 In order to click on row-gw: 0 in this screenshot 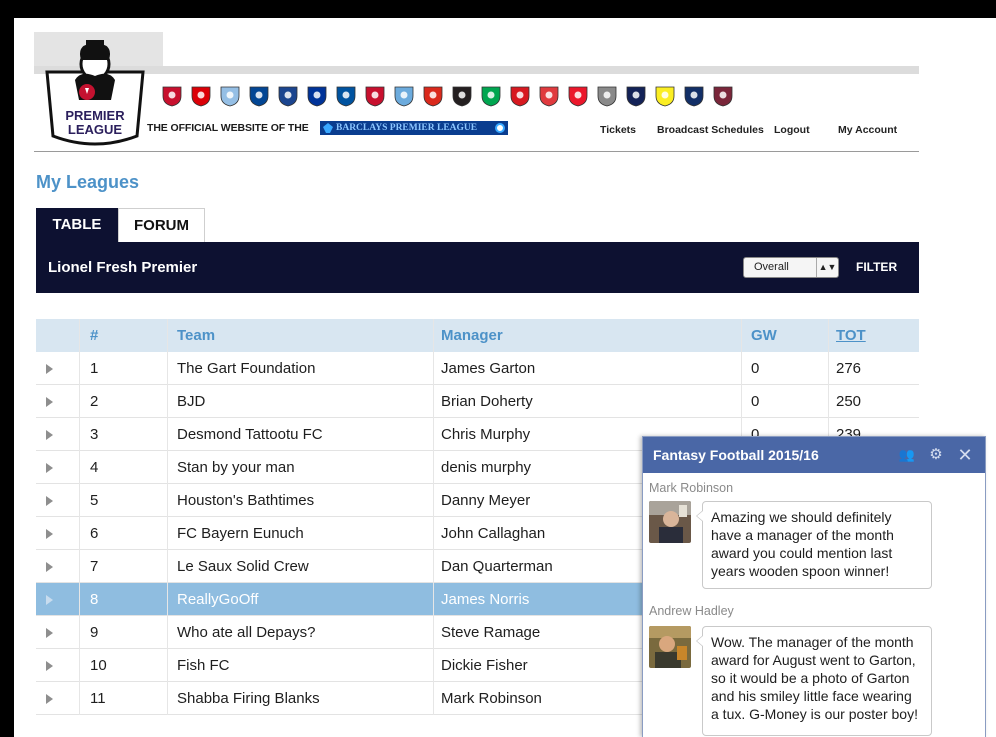, I will do `click(755, 401)`.